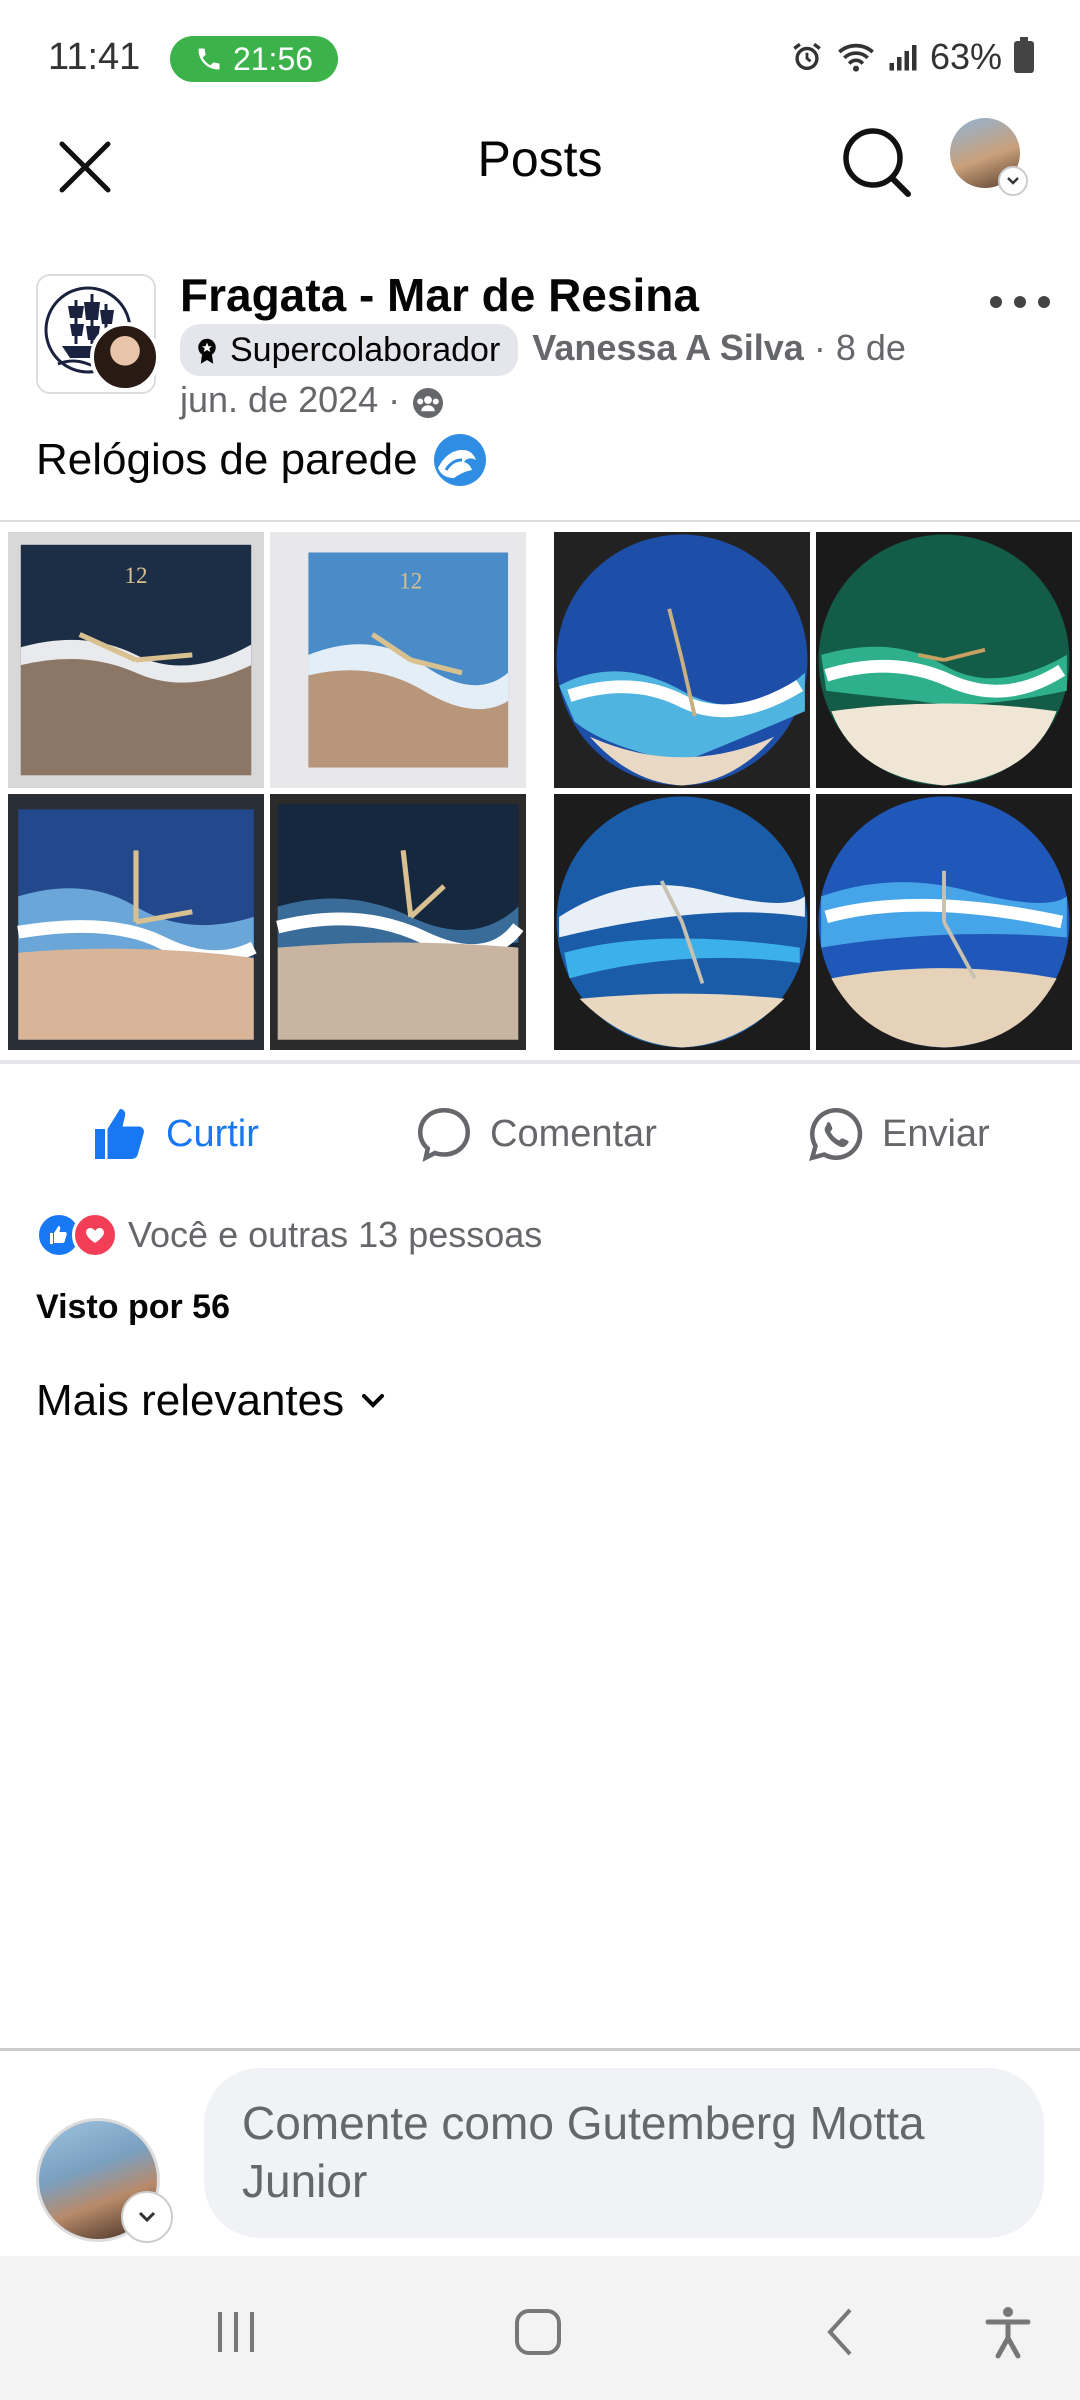 The height and width of the screenshot is (2400, 1080). What do you see at coordinates (807, 56) in the screenshot?
I see `alarm-icon` at bounding box center [807, 56].